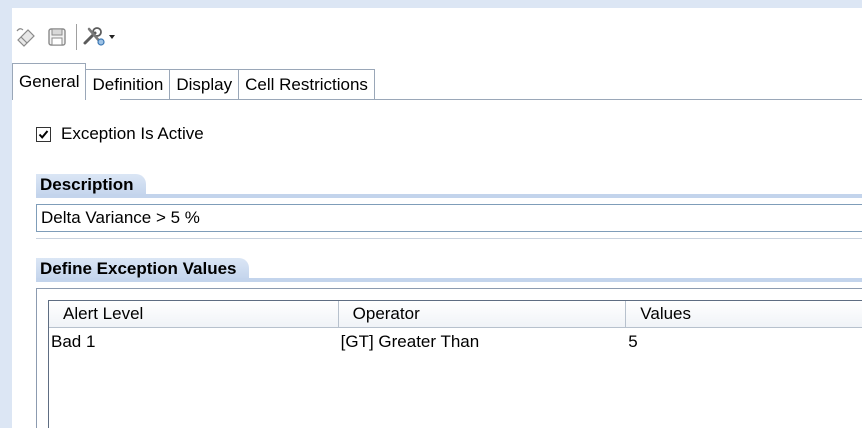 This screenshot has width=862, height=428. I want to click on column-header-label: Operator, so click(386, 313).